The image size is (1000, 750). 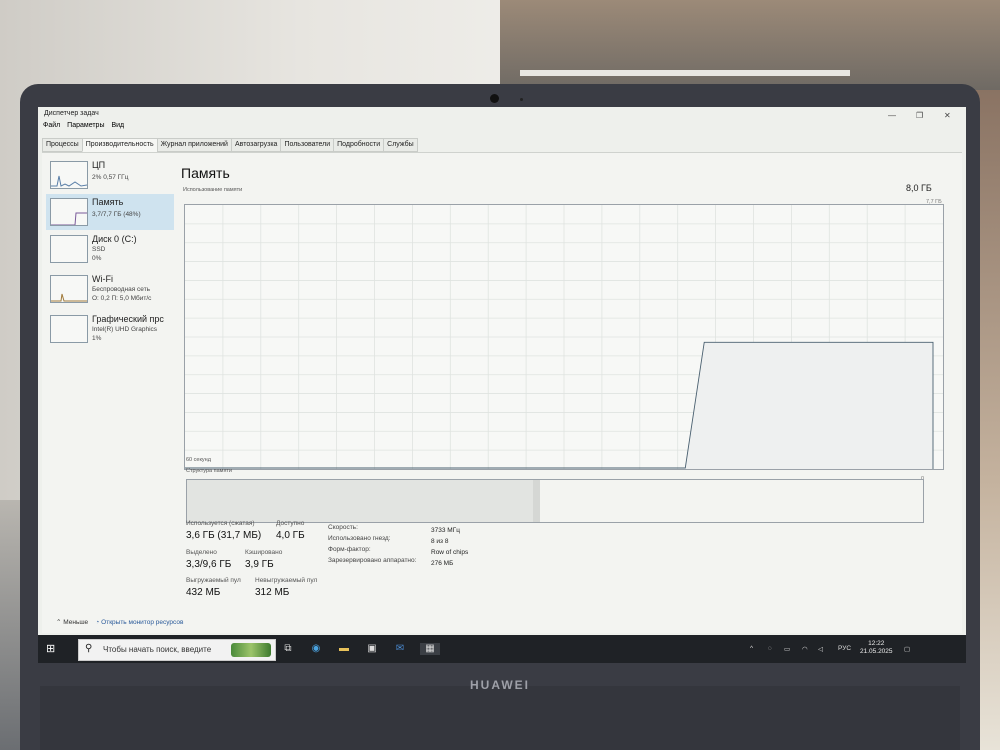 What do you see at coordinates (220, 523) in the screenshot?
I see `stat-in-use-label: Используется (сжатая)` at bounding box center [220, 523].